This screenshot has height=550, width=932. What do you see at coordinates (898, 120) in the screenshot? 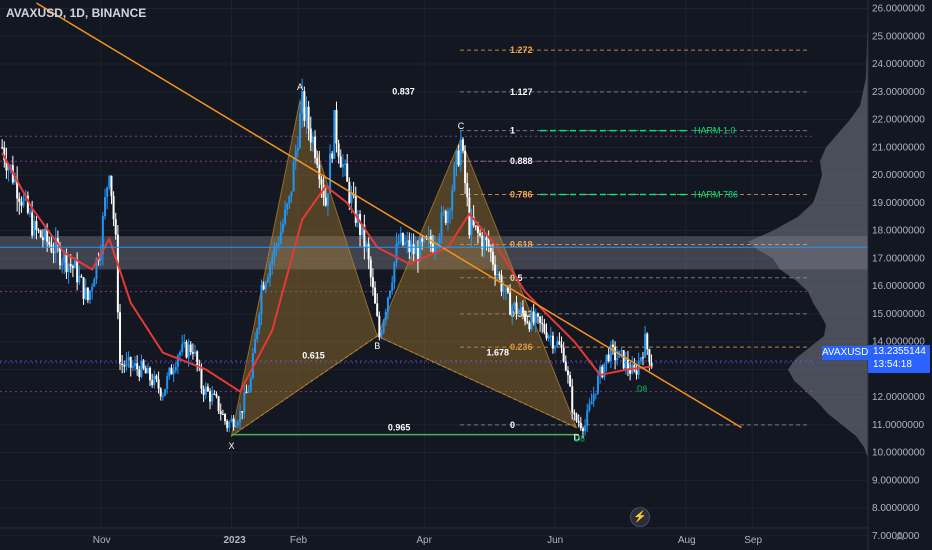
I see `price-axis-tick: 22.0000000` at bounding box center [898, 120].